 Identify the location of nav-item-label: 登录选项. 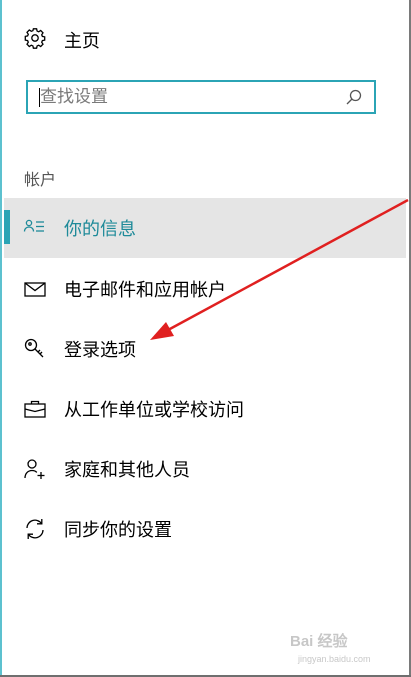
(100, 350).